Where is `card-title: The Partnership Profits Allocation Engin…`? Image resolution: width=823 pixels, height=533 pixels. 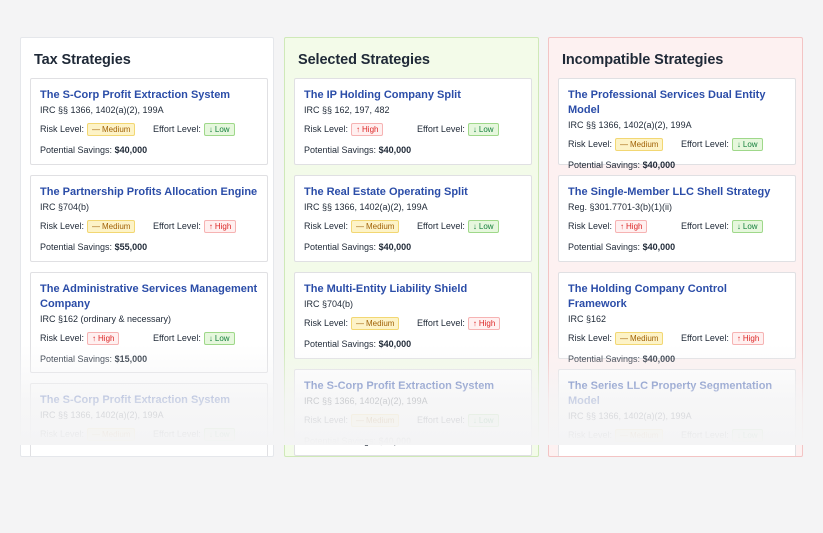
card-title: The Partnership Profits Allocation Engin… is located at coordinates (149, 192).